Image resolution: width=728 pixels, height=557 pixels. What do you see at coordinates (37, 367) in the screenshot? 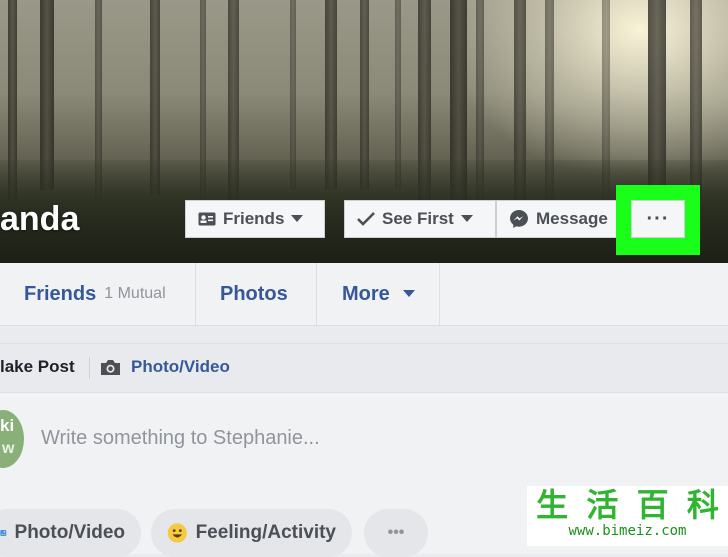
I see `make-post-tab: lake Post` at bounding box center [37, 367].